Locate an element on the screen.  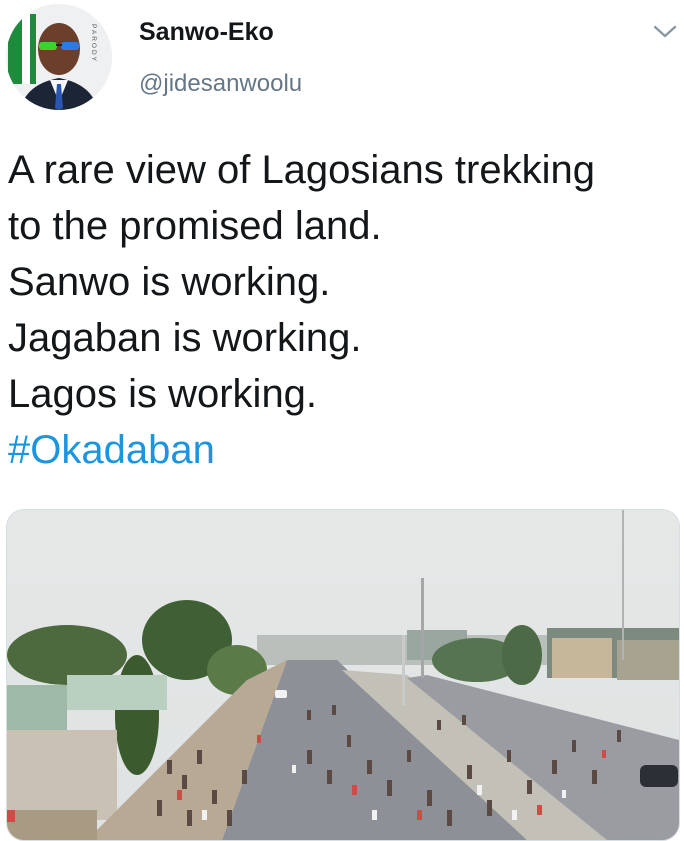
avatar: PARODY is located at coordinates (59, 57).